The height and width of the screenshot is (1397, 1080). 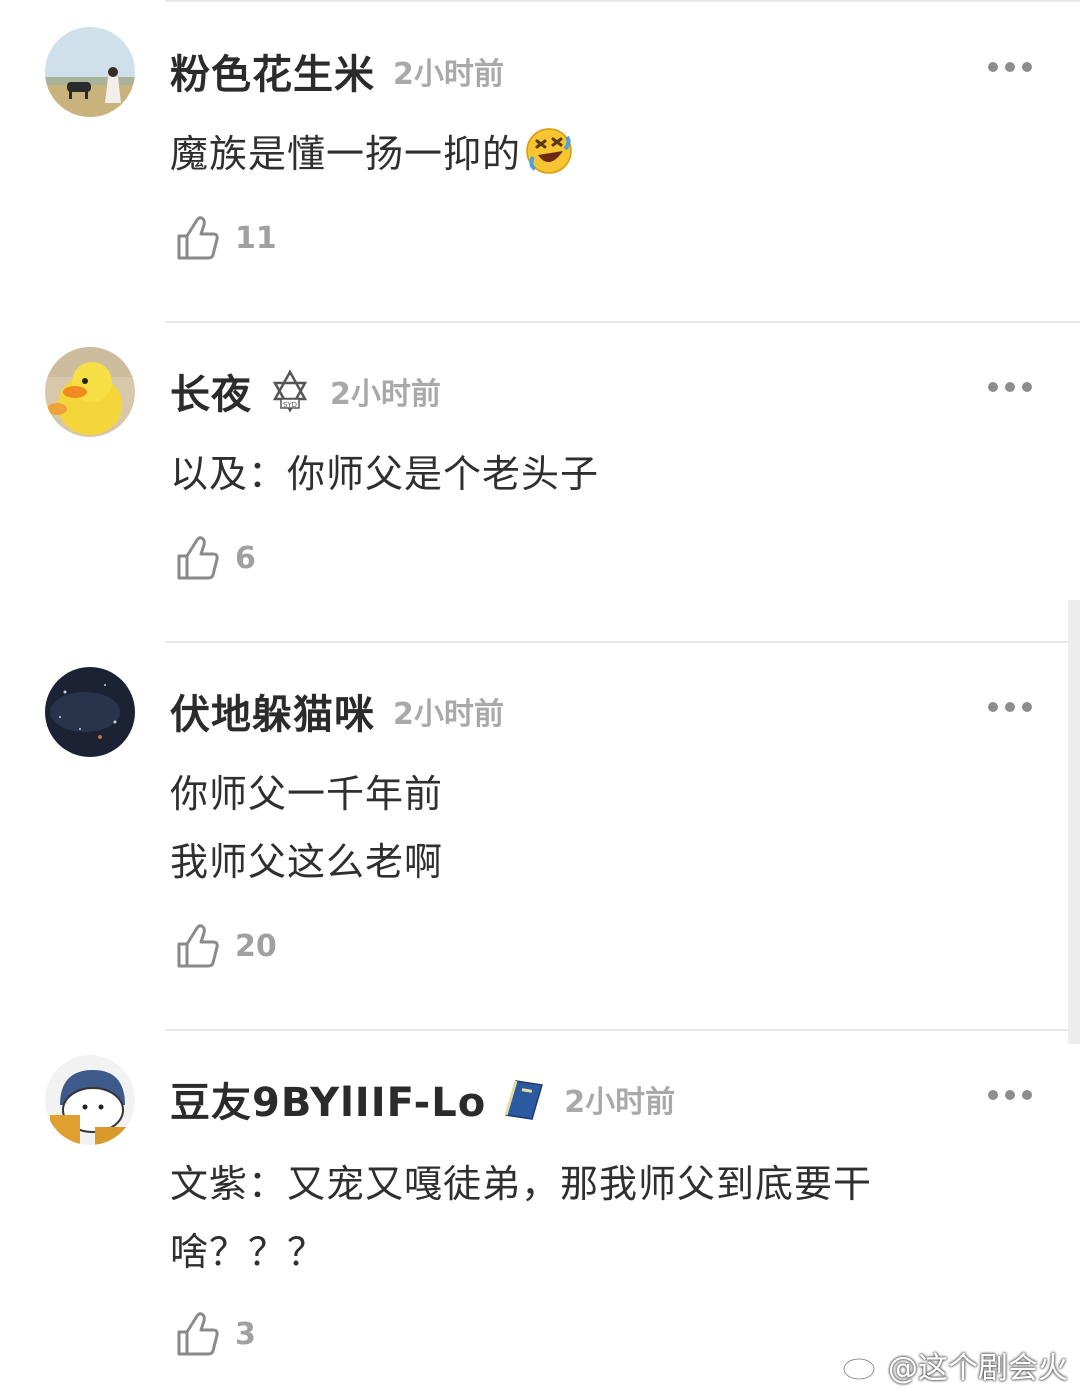 I want to click on rofl-emoji-icon, so click(x=549, y=151).